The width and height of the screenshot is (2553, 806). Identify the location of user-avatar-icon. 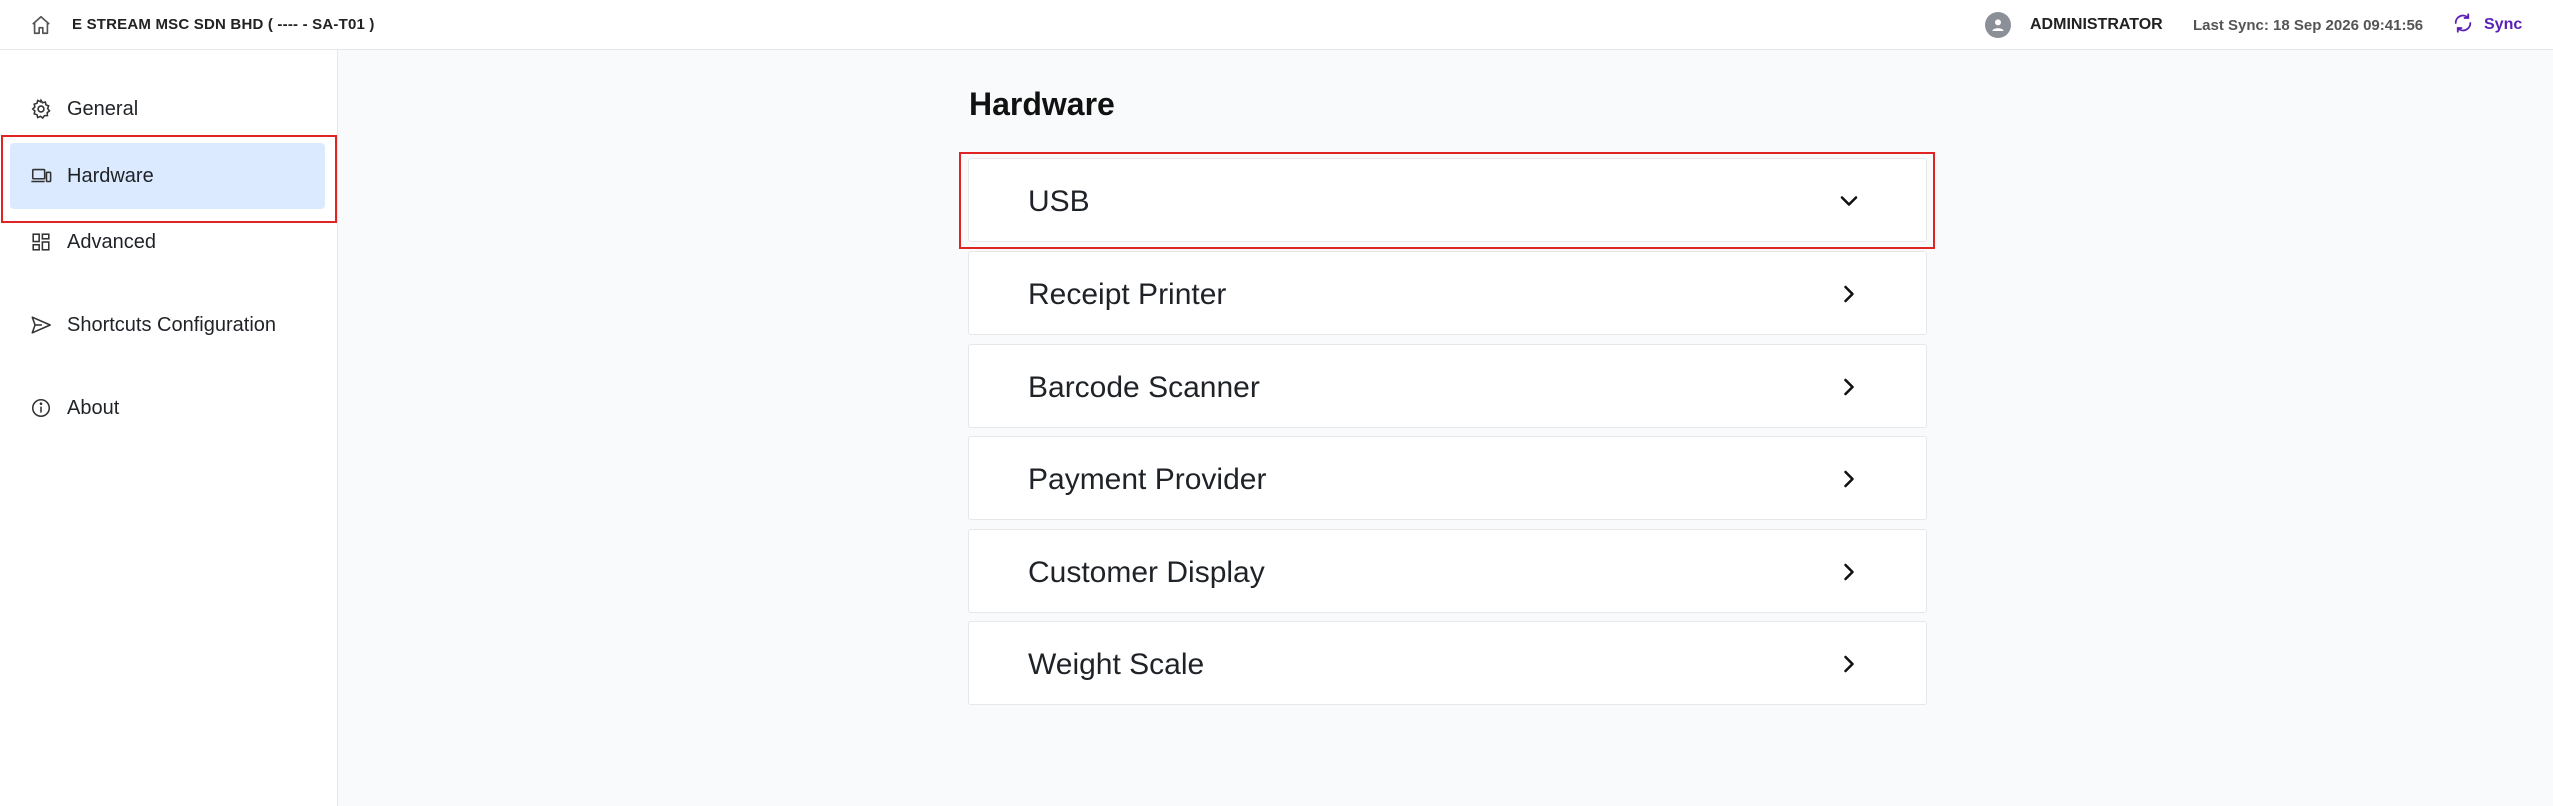
(1998, 25).